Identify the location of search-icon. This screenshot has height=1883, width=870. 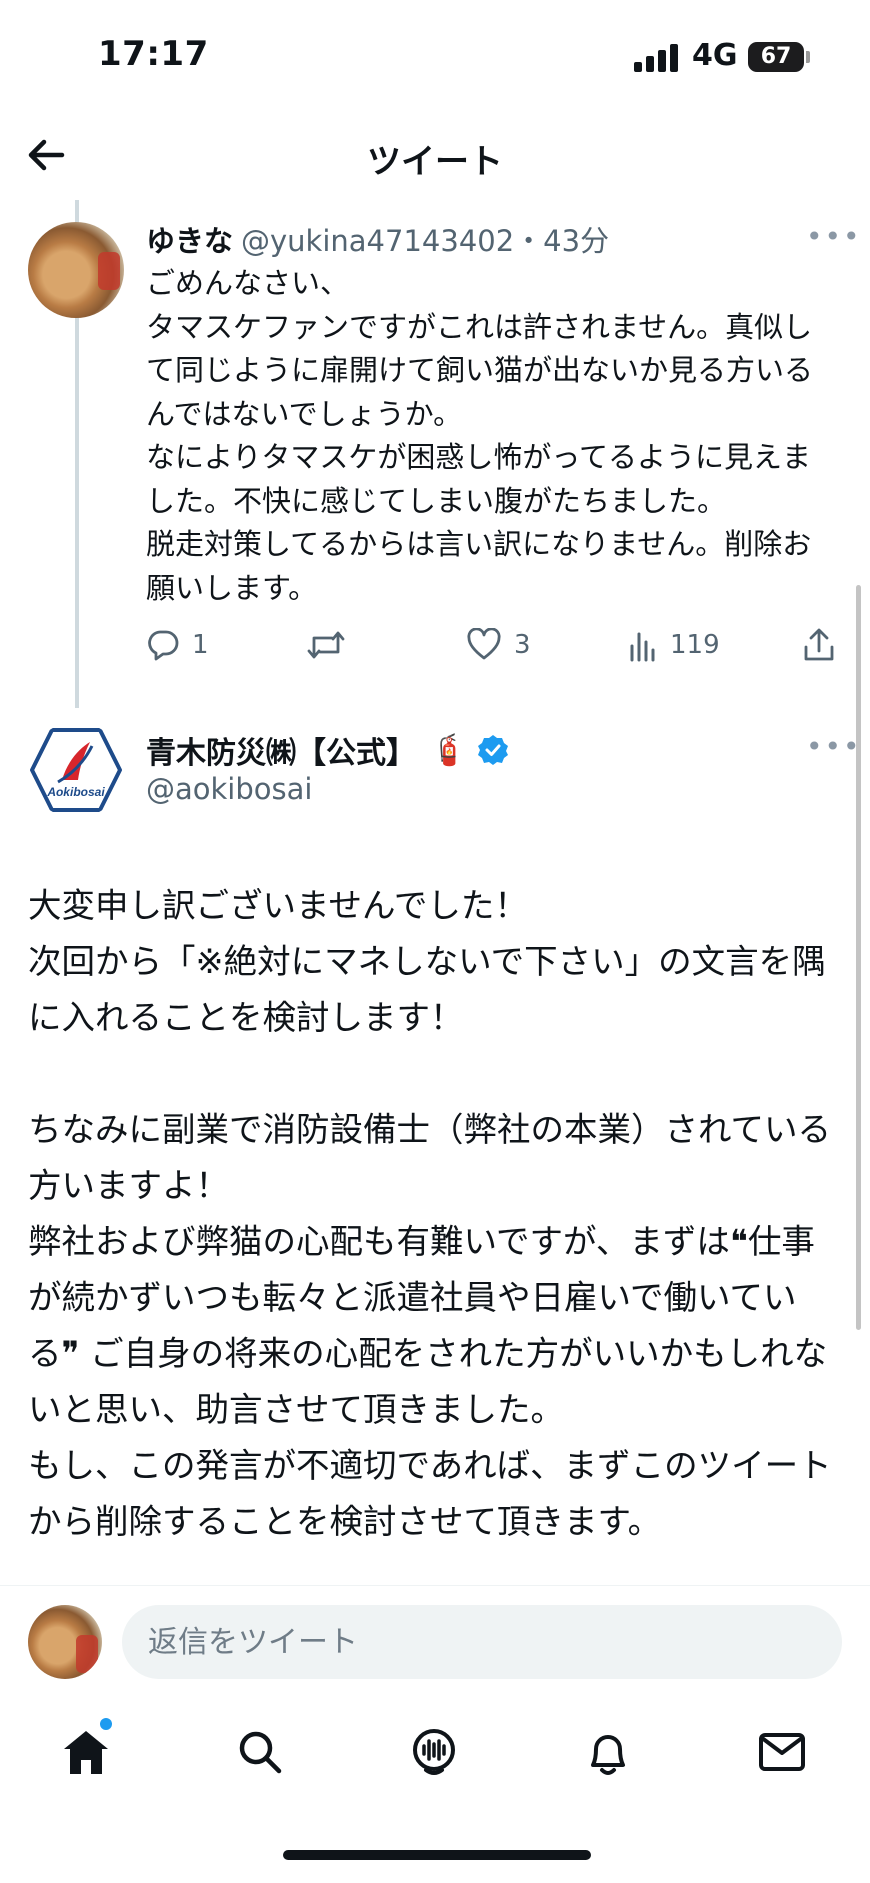
(260, 1752).